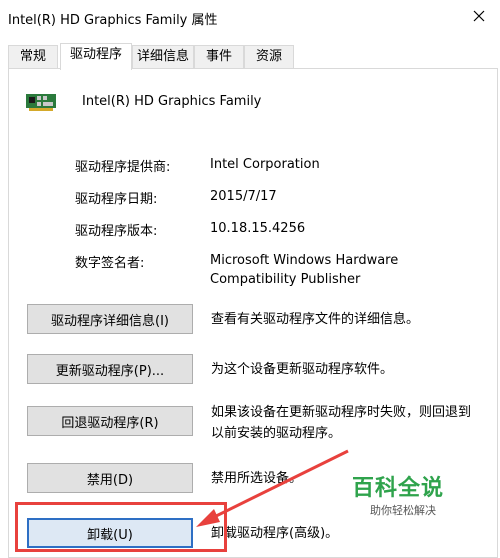 Image resolution: width=500 pixels, height=558 pixels. Describe the element at coordinates (163, 57) in the screenshot. I see `tab-details: 详细信息` at that location.